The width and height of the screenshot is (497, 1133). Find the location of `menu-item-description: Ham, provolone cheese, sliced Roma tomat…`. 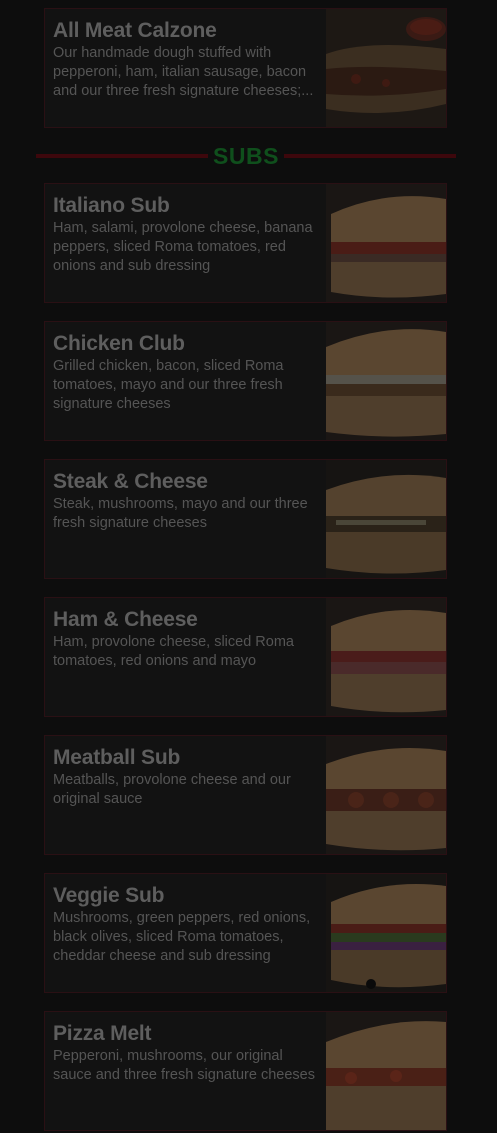

menu-item-description: Ham, provolone cheese, sliced Roma tomat… is located at coordinates (173, 651).